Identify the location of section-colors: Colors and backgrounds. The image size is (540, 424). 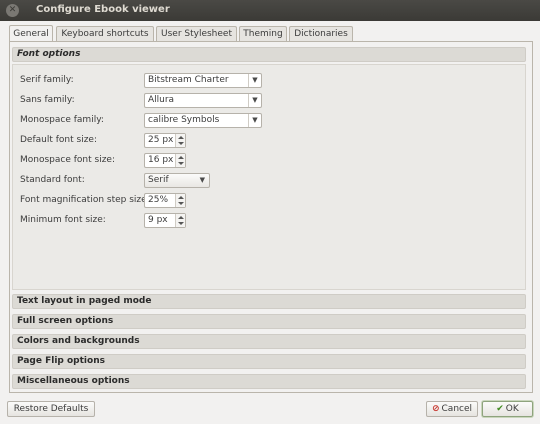
(269, 341).